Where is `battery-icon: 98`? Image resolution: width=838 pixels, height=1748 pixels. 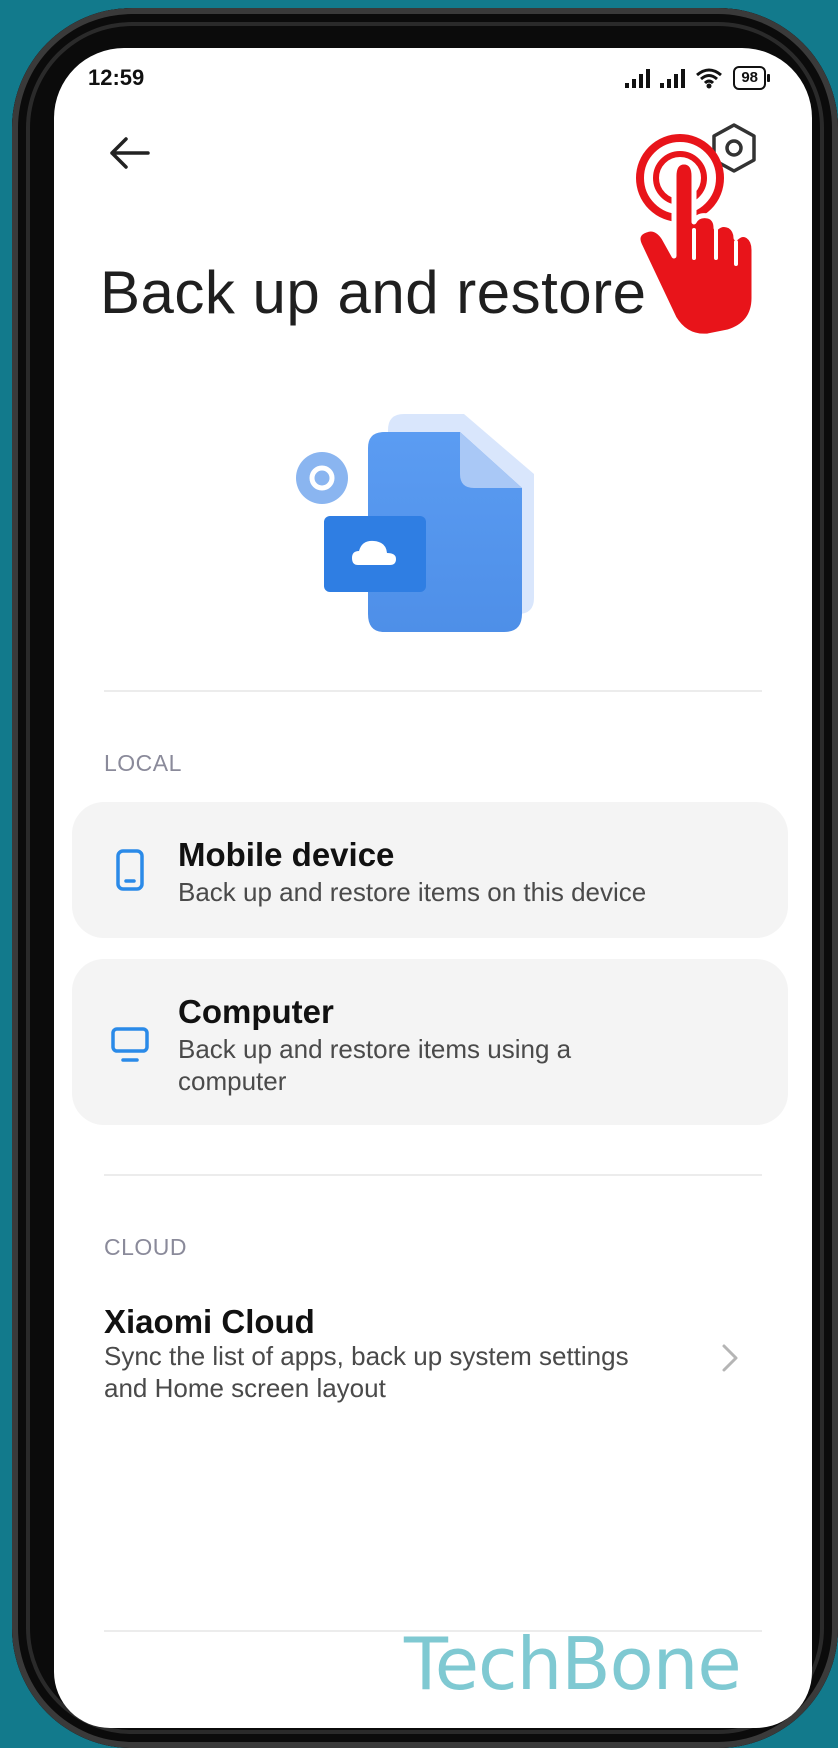
battery-icon: 98 is located at coordinates (751, 78).